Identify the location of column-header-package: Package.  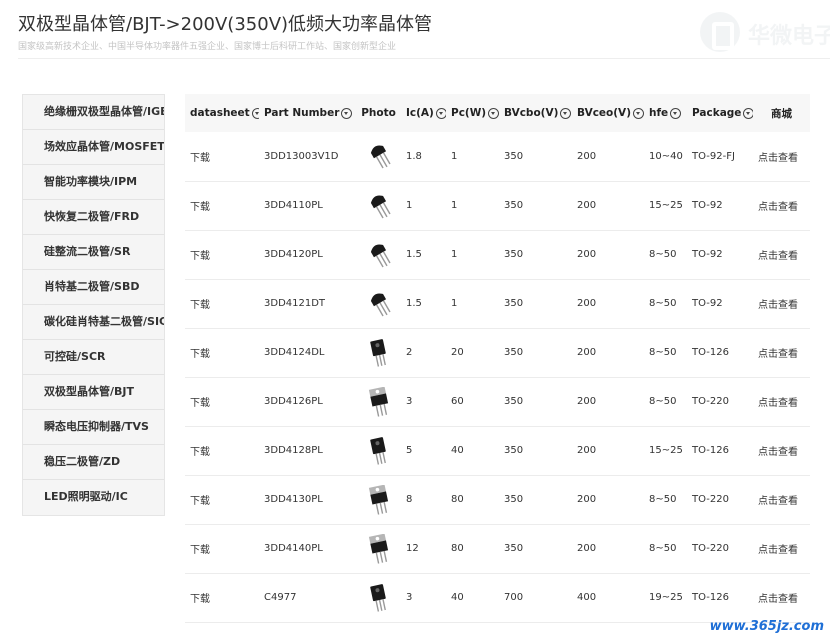
(720, 113).